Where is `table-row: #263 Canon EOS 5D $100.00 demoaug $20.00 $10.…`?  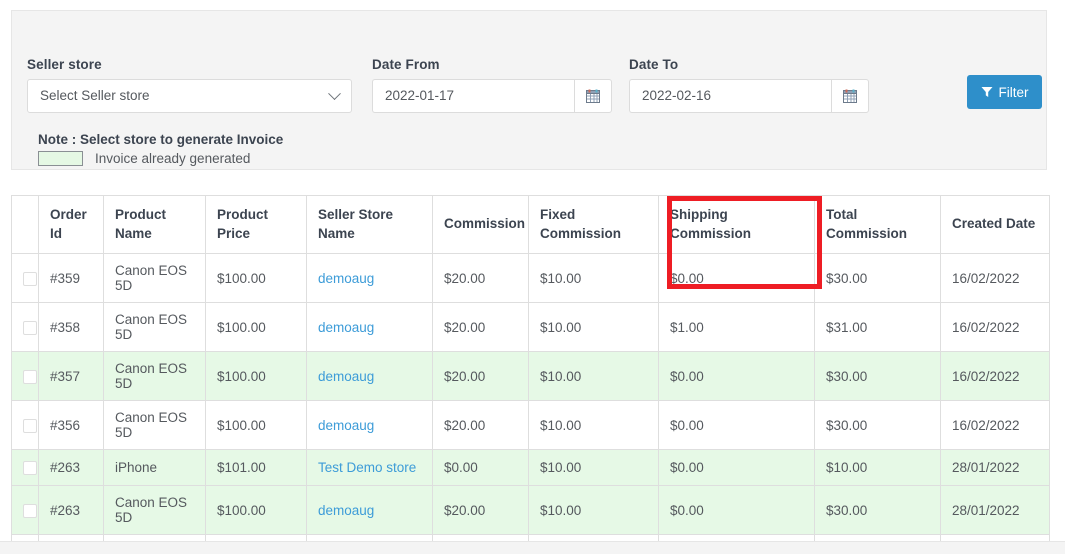
table-row: #263 Canon EOS 5D $100.00 demoaug $20.00 $10.… is located at coordinates (530, 510).